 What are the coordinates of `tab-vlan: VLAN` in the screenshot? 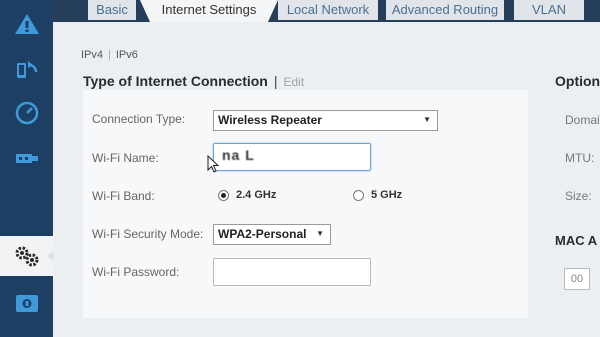 It's located at (549, 10).